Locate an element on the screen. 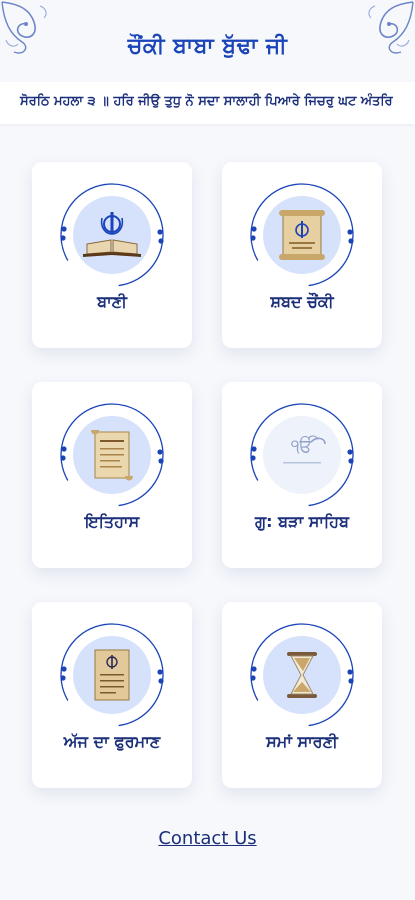  card-itihas: ਇਤਿਹਾਸ is located at coordinates (112, 475).